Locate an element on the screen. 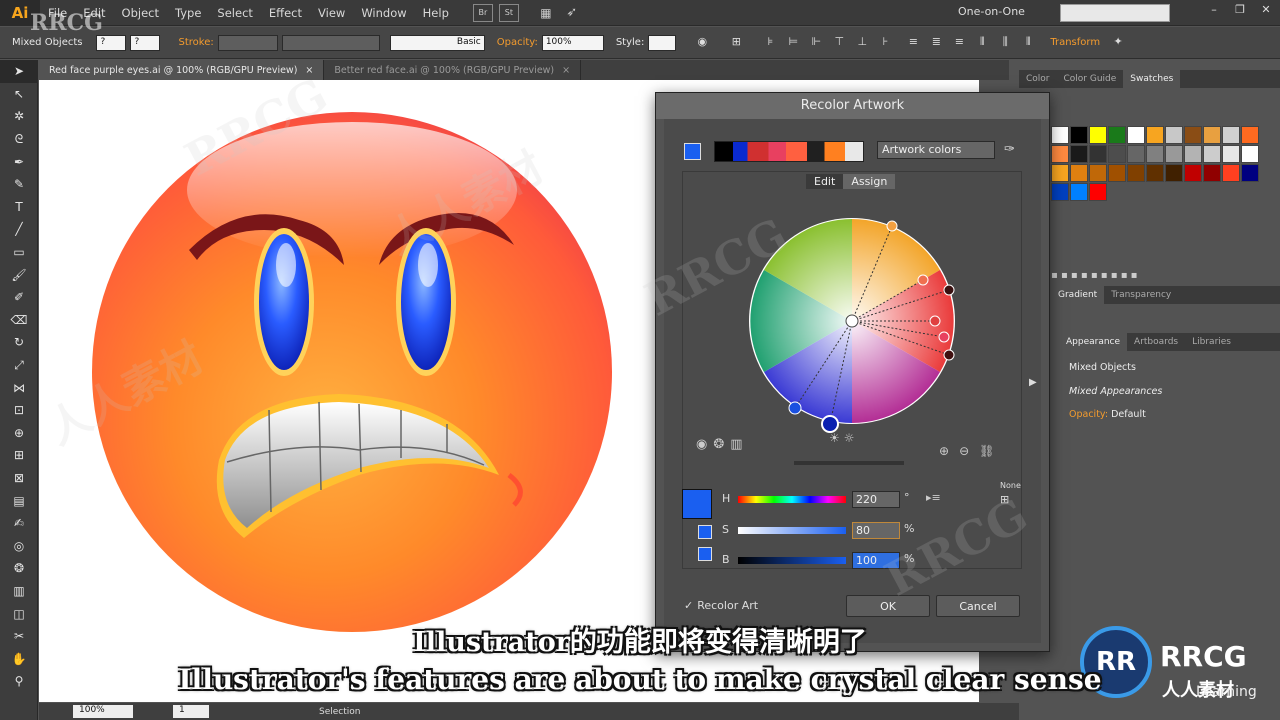  color-bars-icon: ▥ is located at coordinates (736, 444).